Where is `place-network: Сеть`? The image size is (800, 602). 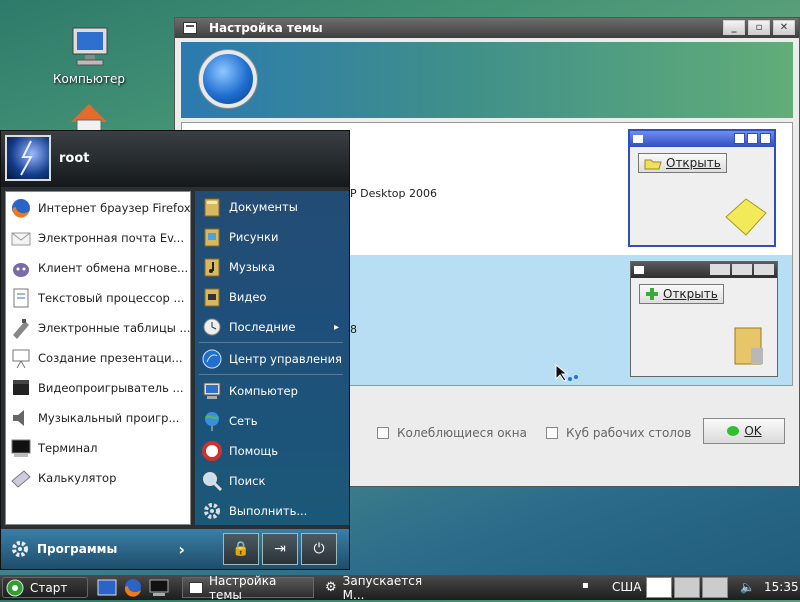 place-network: Сеть is located at coordinates (272, 421).